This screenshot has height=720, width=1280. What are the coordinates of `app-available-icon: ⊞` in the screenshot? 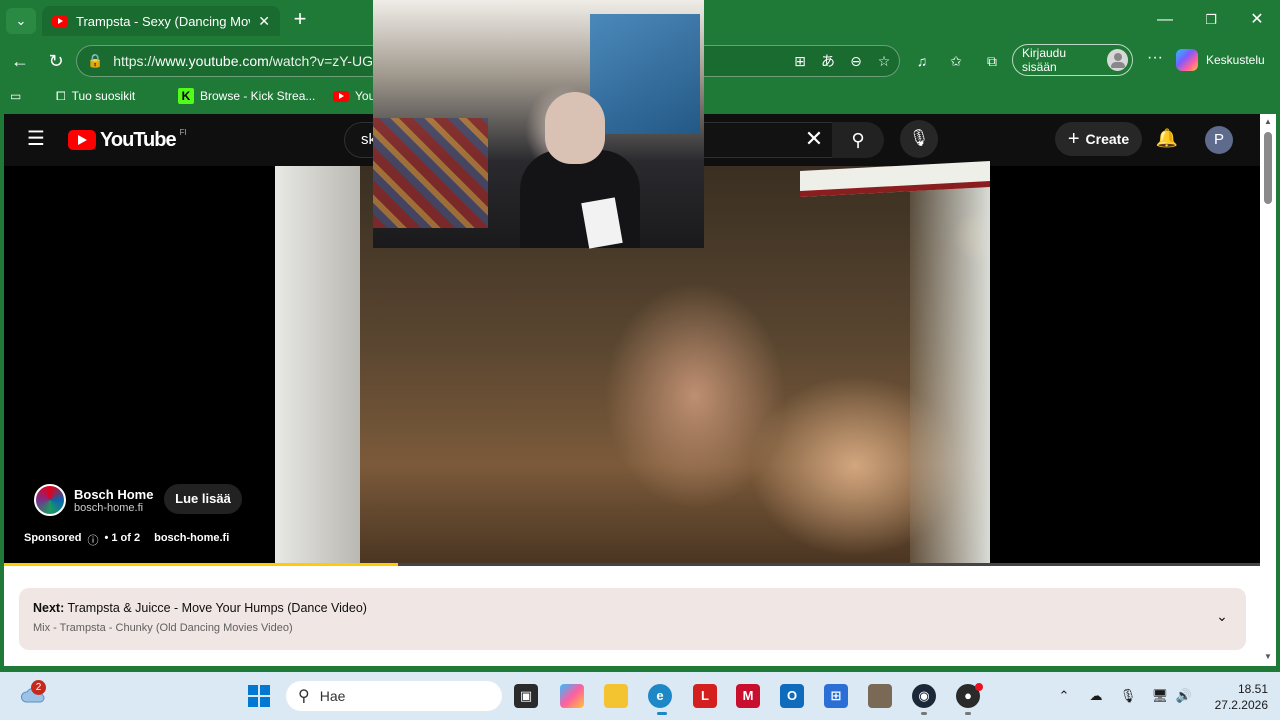 It's located at (800, 61).